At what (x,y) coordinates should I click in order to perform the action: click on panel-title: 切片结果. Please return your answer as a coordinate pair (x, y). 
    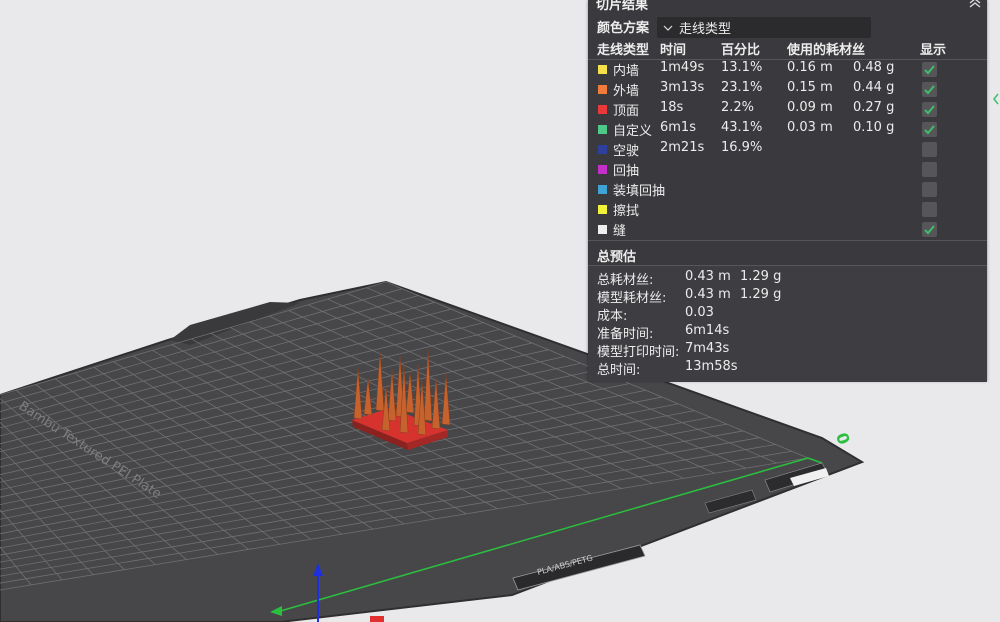
    Looking at the image, I should click on (622, 6).